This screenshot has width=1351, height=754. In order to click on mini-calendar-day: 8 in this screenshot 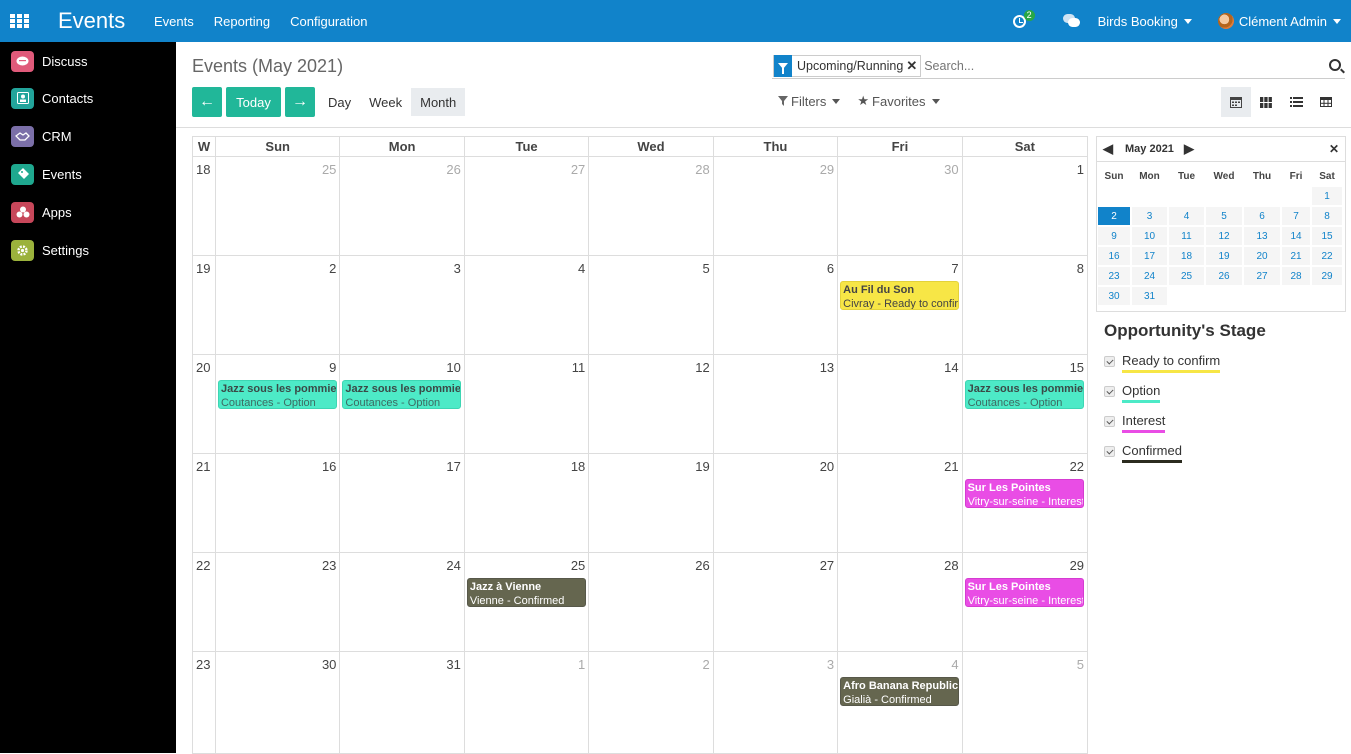, I will do `click(1327, 216)`.